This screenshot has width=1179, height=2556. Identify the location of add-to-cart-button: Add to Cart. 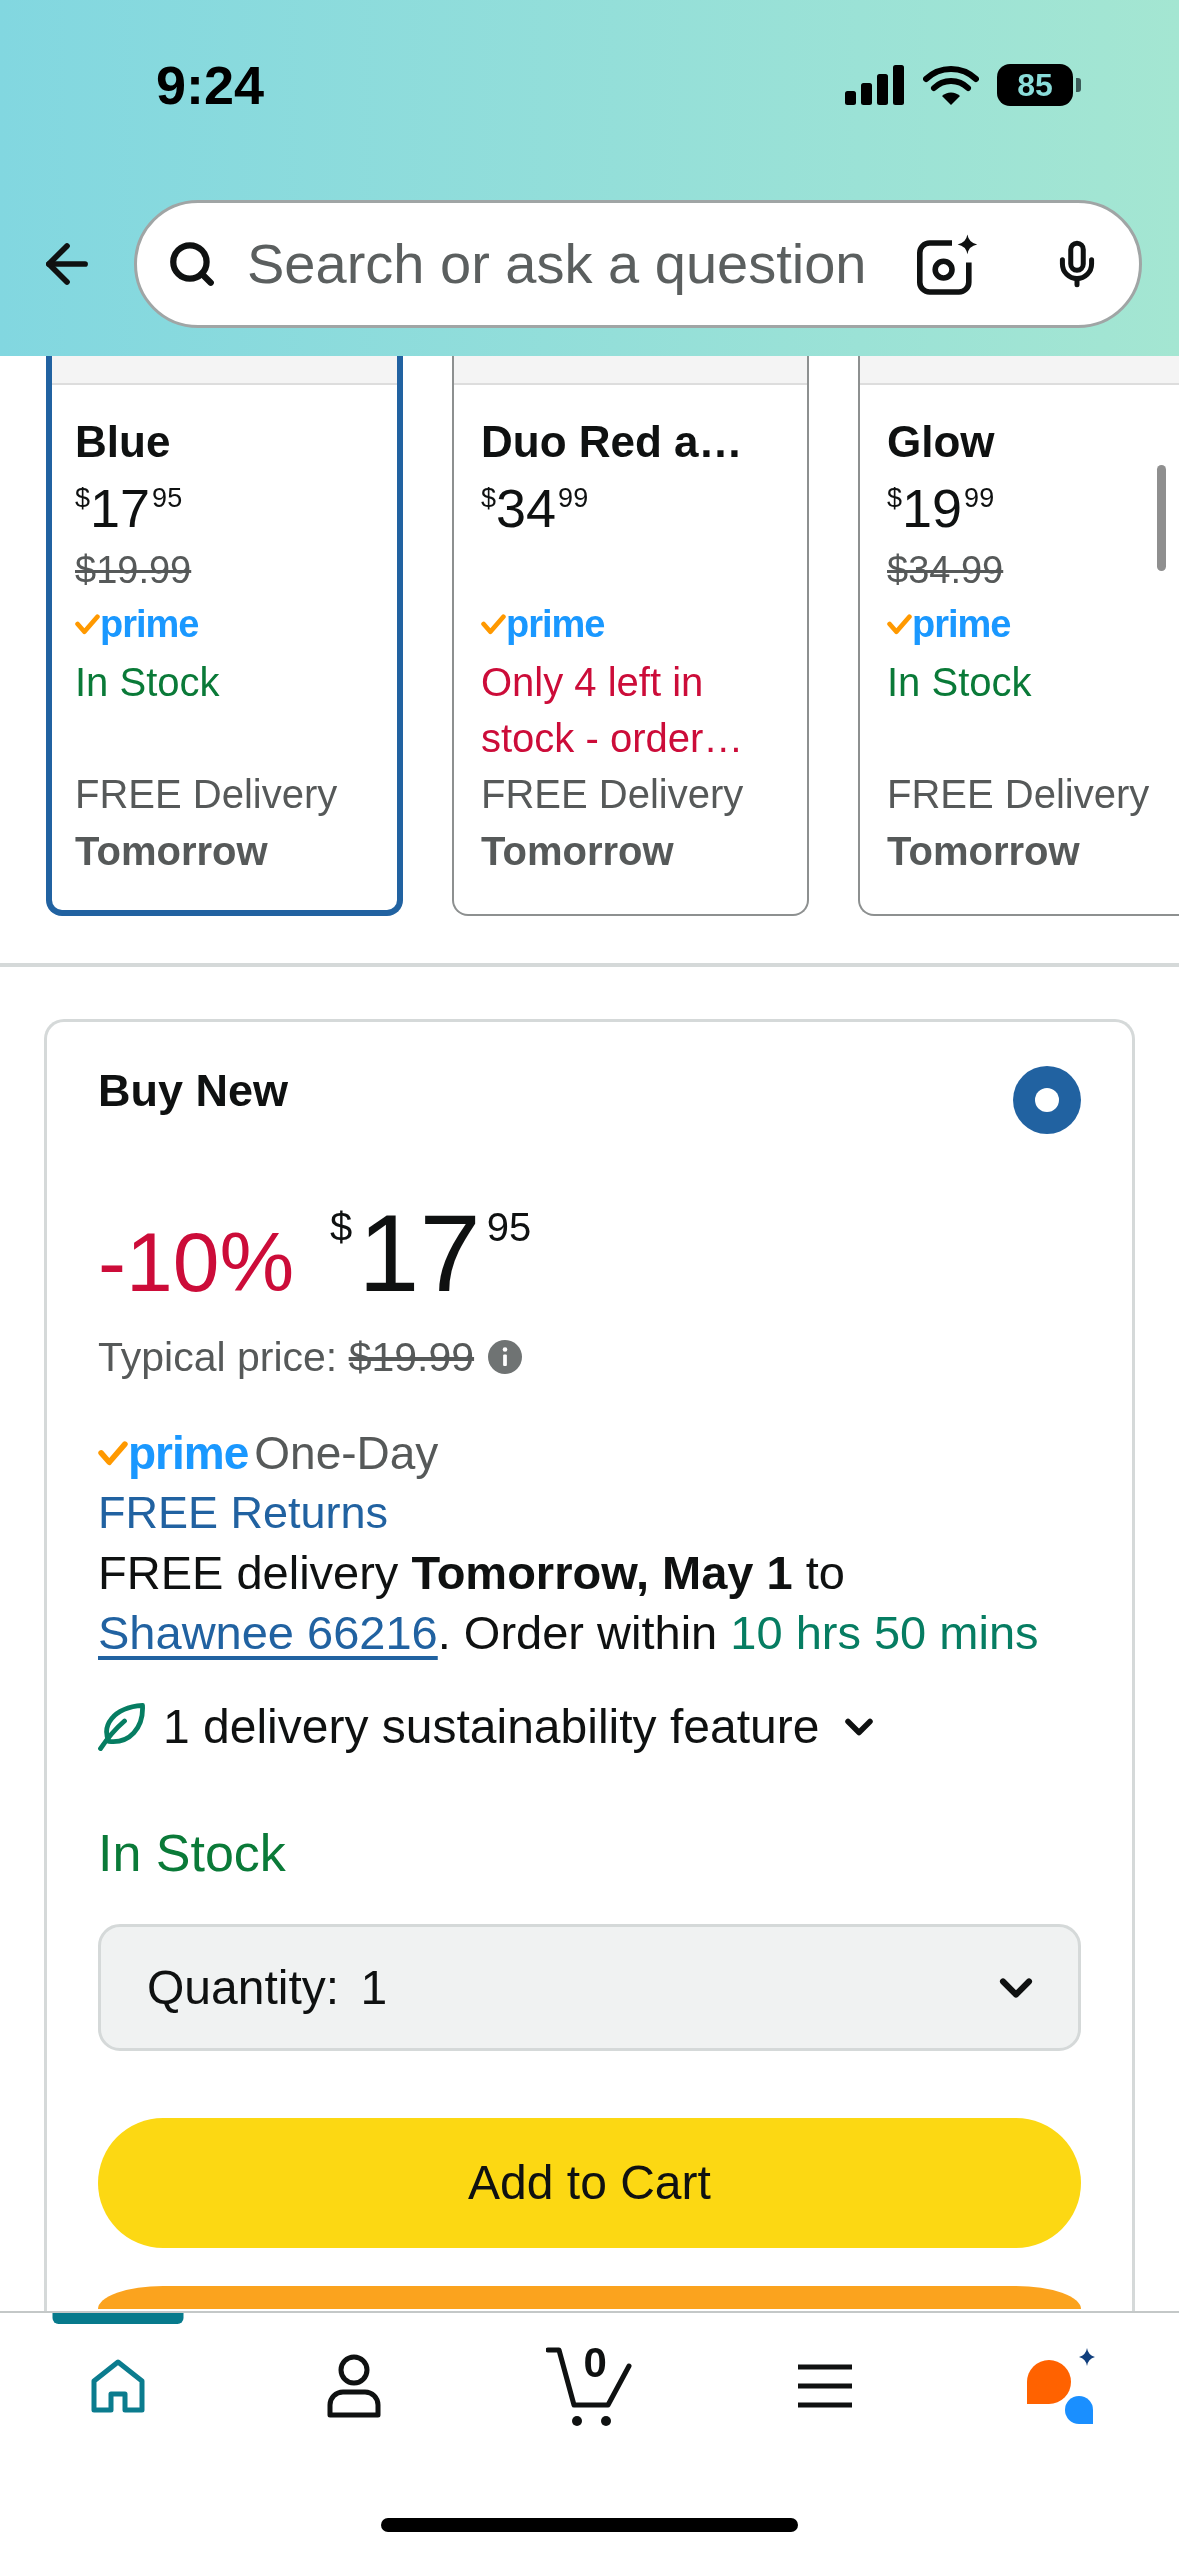
(589, 2183).